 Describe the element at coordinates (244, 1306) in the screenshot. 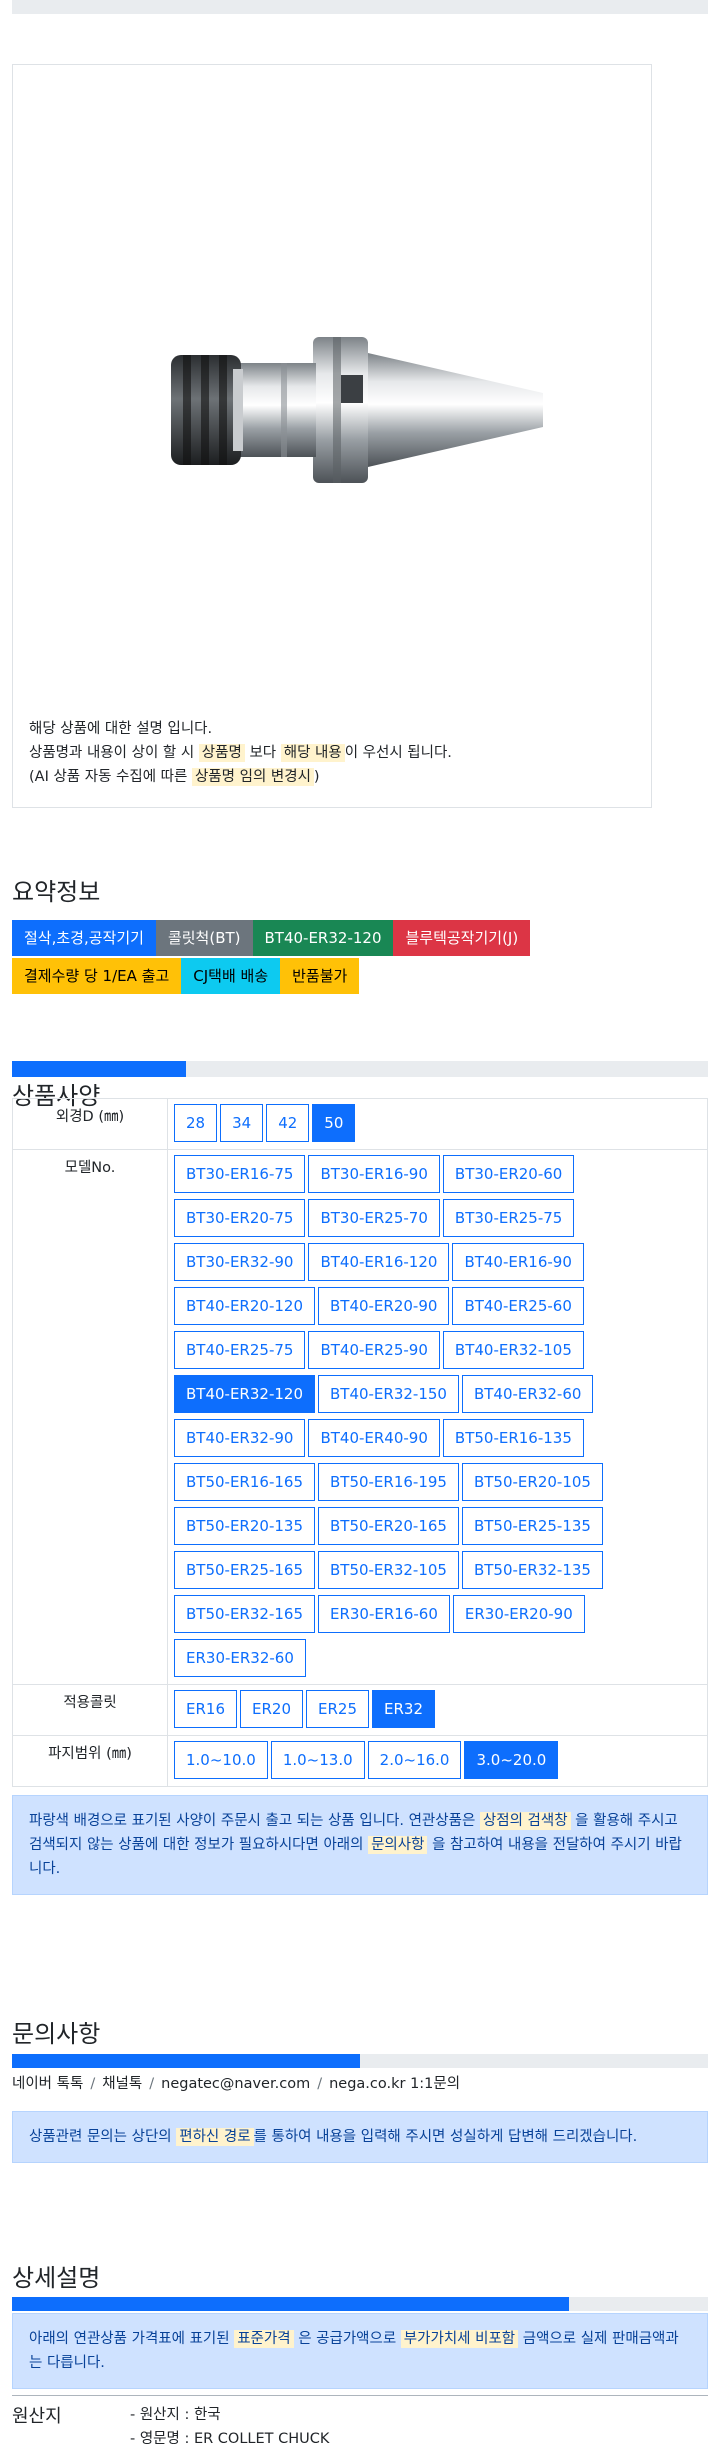

I see `spec-option-button: BT40-ER20-120` at that location.